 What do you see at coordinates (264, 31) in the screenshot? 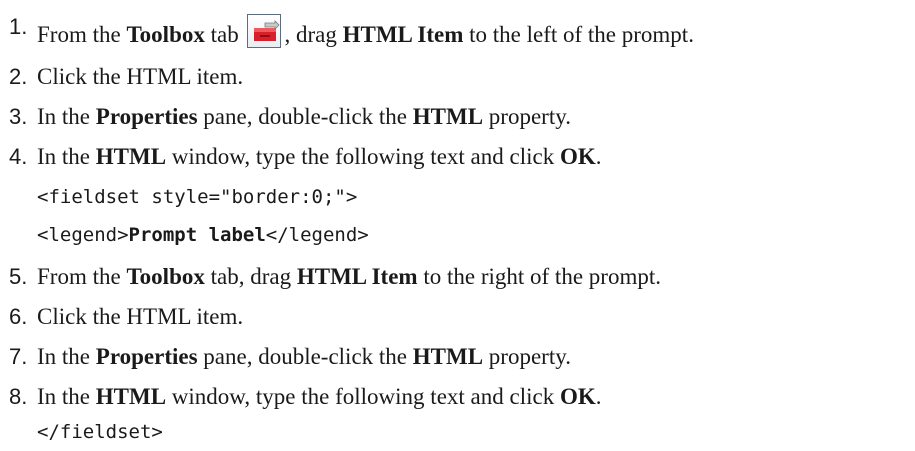
I see `toolbox-icon` at bounding box center [264, 31].